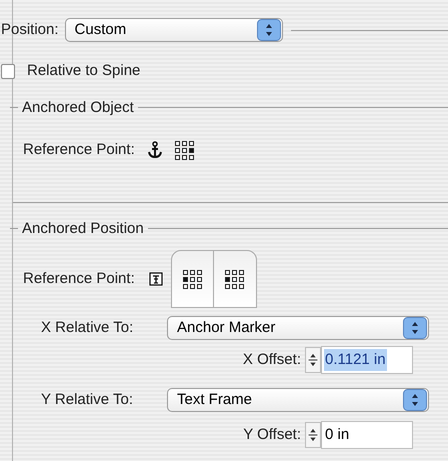 Image resolution: width=448 pixels, height=461 pixels. I want to click on y-relative-to-label: Y Relative To:, so click(87, 400).